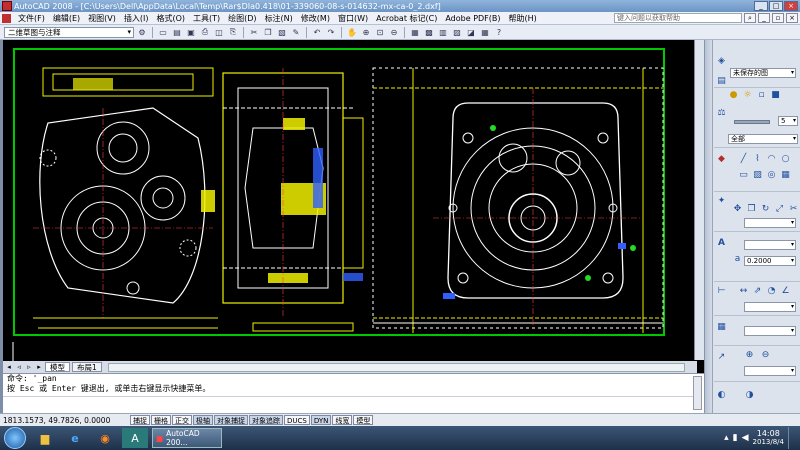 Image resolution: width=800 pixels, height=450 pixels. Describe the element at coordinates (7, 6) in the screenshot. I see `autocad-app-icon` at that location.